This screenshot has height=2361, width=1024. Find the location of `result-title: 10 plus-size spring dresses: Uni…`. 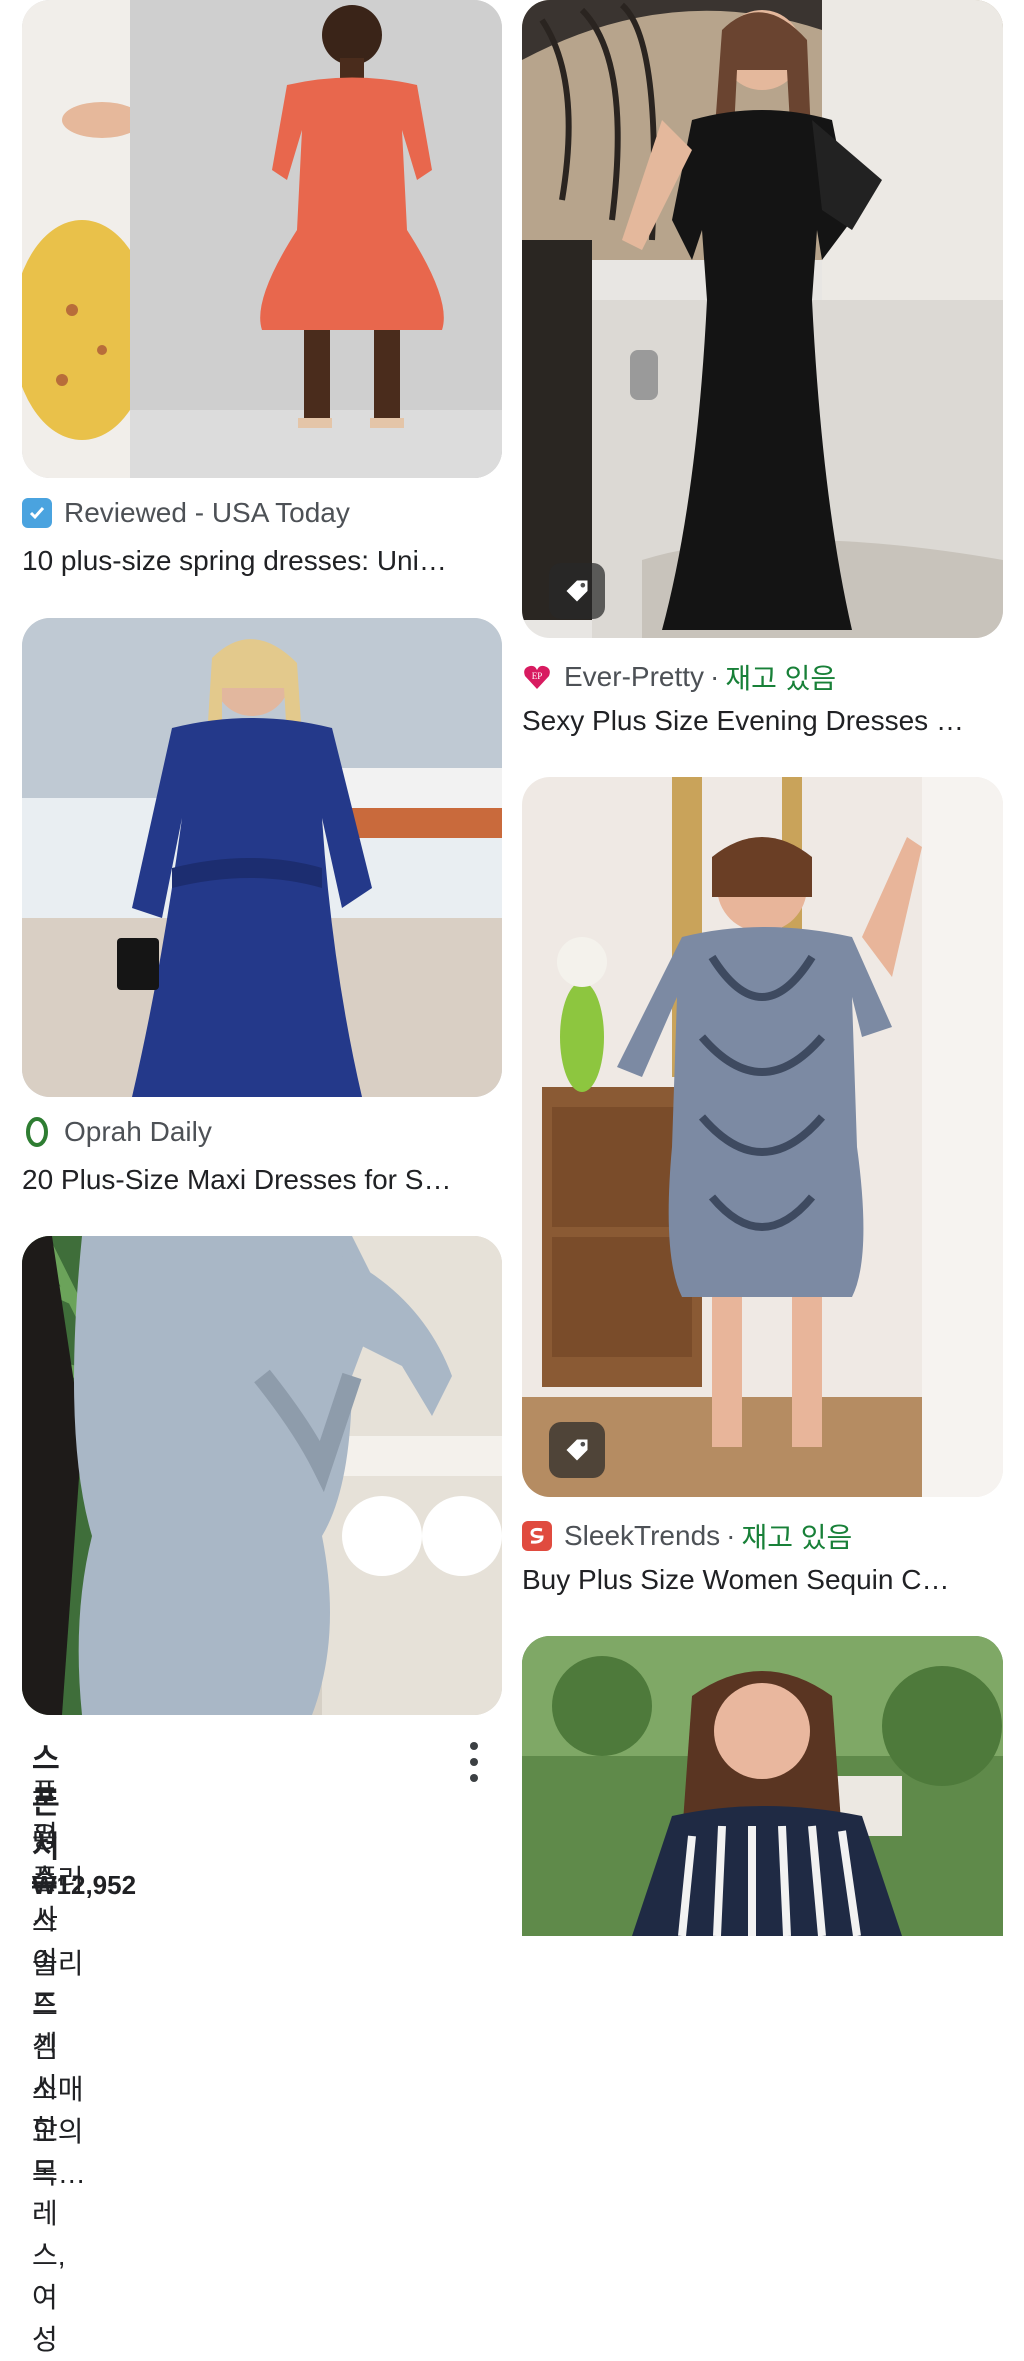

result-title: 10 plus-size spring dresses: Uni… is located at coordinates (252, 561).